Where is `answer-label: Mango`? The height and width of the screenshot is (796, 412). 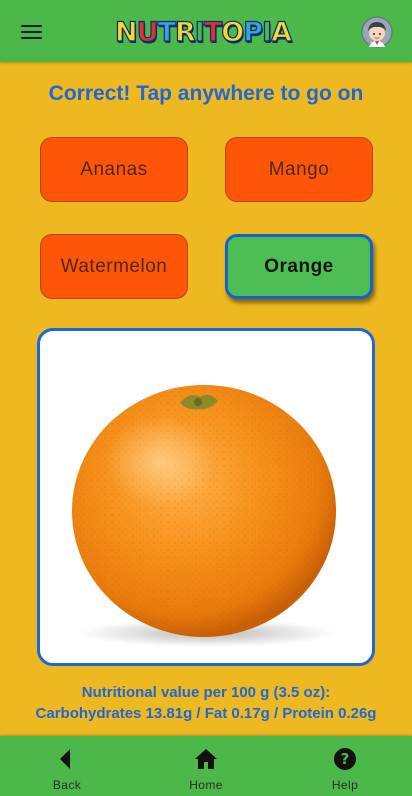 answer-label: Mango is located at coordinates (299, 169).